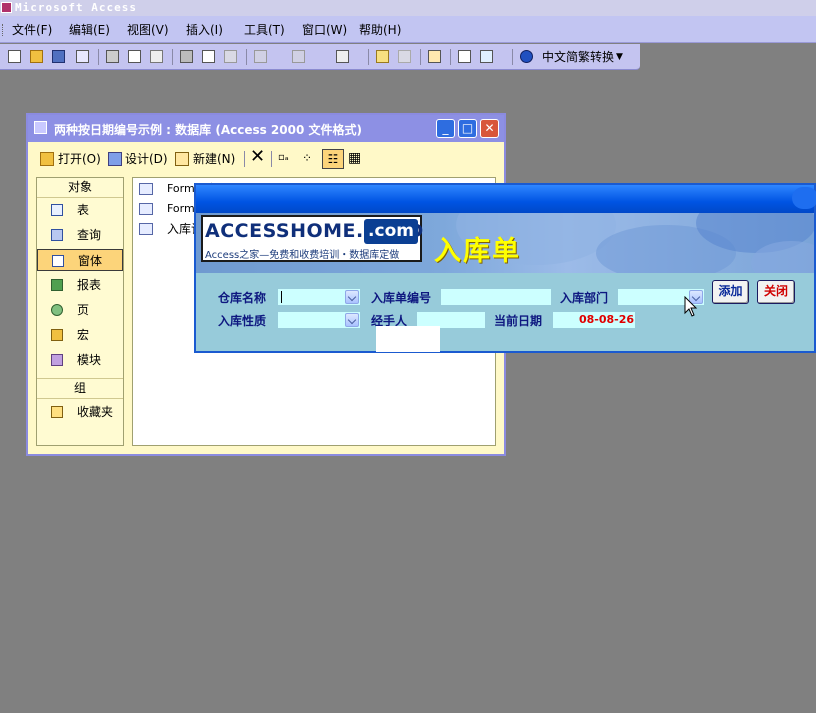 Image resolution: width=816 pixels, height=713 pixels. Describe the element at coordinates (302, 255) in the screenshot. I see `logo-subtitle: Access之家—免费和收费培训・数据库定做` at that location.